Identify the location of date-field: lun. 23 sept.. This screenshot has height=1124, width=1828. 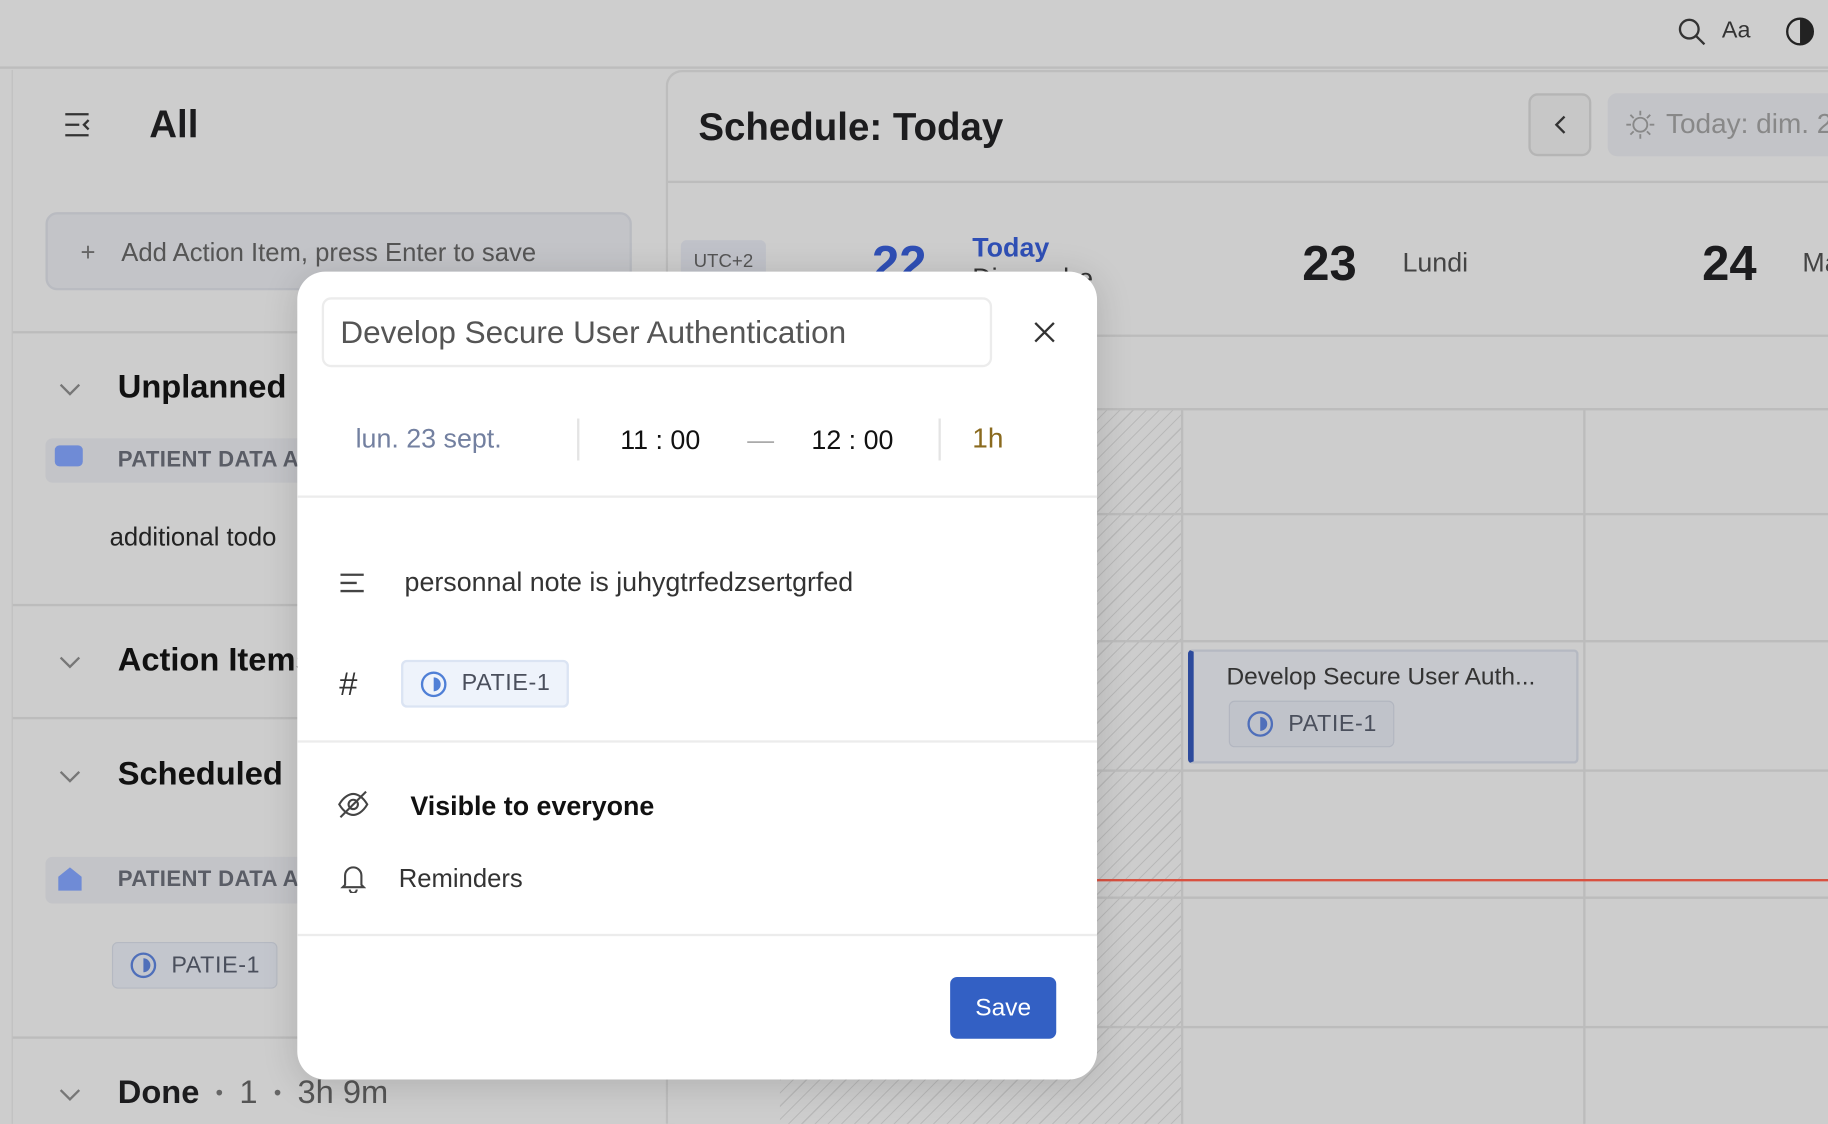
(429, 438).